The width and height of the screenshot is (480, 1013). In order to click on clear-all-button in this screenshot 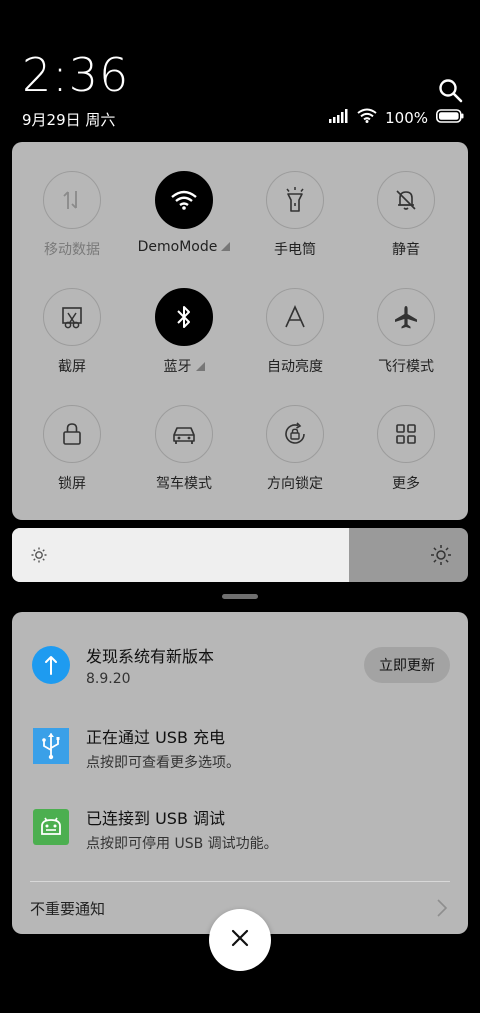, I will do `click(240, 940)`.